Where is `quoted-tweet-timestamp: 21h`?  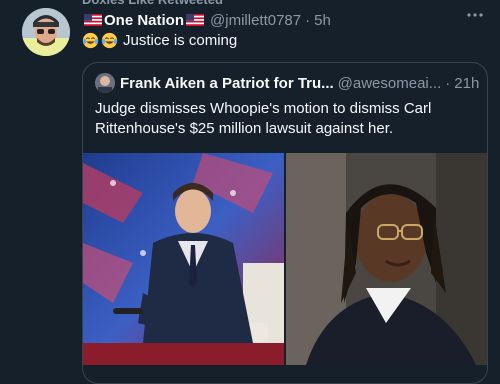 quoted-tweet-timestamp: 21h is located at coordinates (467, 83).